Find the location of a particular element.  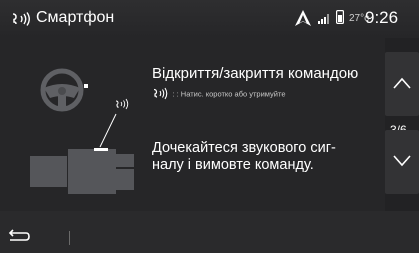

voice-button-pointer is located at coordinates (114, 123).